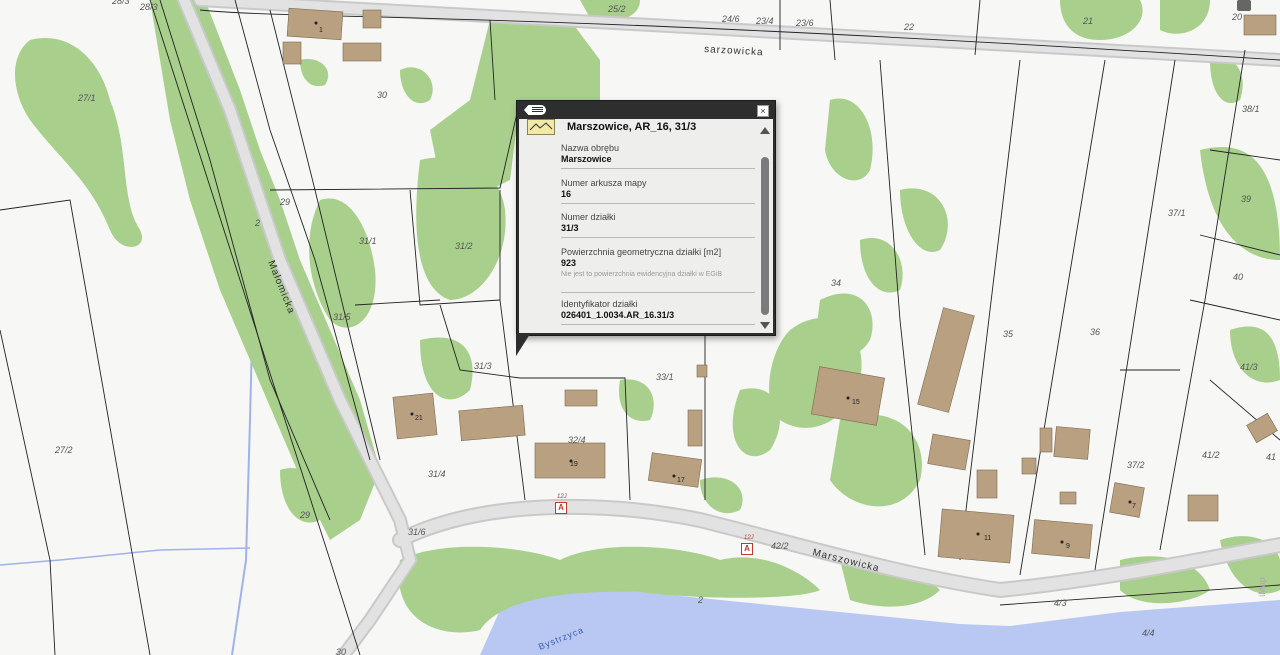  I want to click on popup-header: ×, so click(646, 110).